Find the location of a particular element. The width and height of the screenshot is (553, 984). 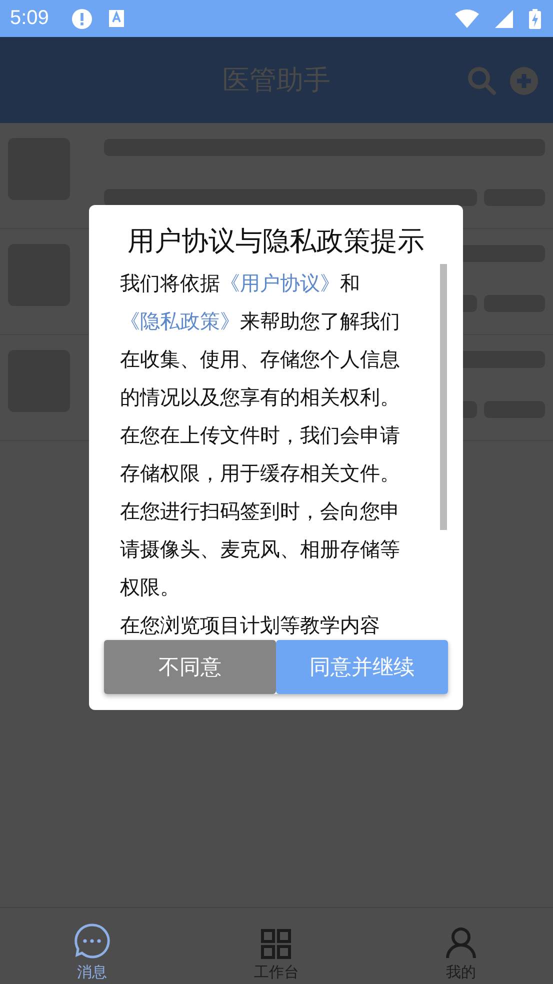

dialog-paragraph: 我们将依据《用户协议》和 《隐私政策》来帮助您了解我们在收集、使用、存储您个人信息的情况以及您享有的相关权利。 is located at coordinates (260, 340).